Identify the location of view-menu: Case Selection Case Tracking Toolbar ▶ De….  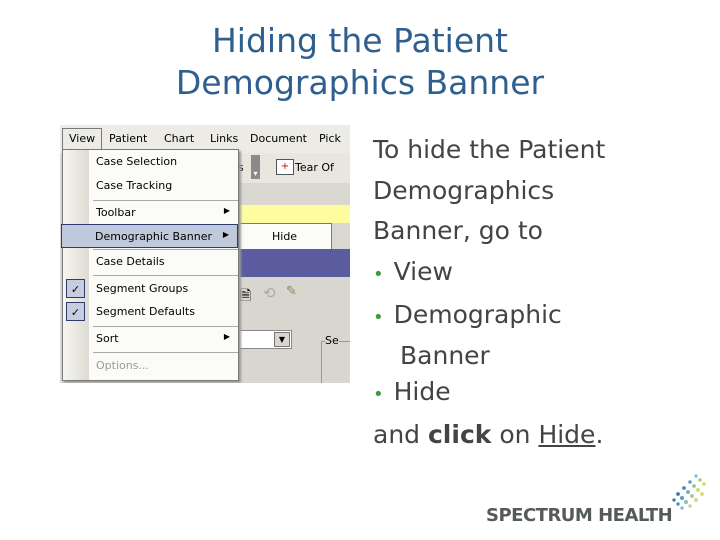
(150, 265).